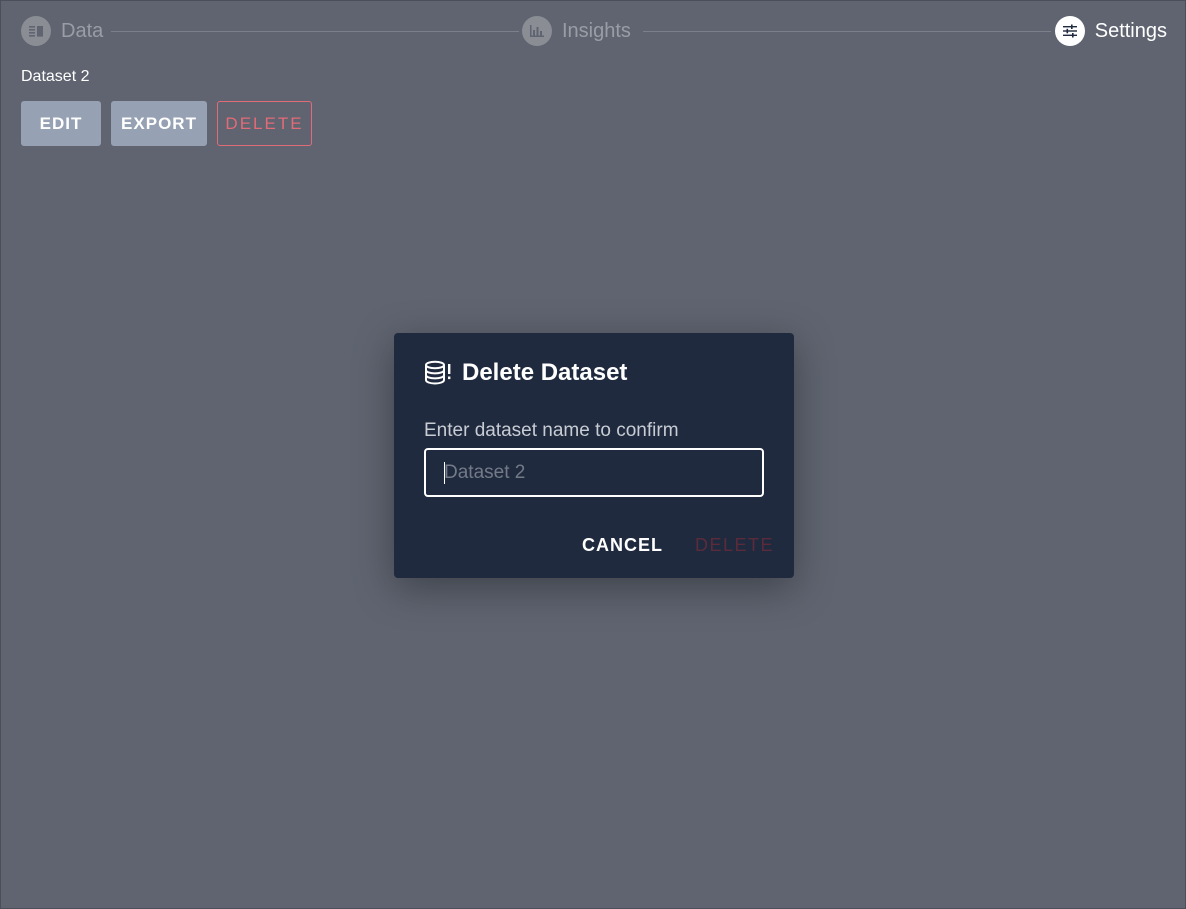 This screenshot has width=1186, height=909. Describe the element at coordinates (1069, 31) in the screenshot. I see `sliders-icon` at that location.